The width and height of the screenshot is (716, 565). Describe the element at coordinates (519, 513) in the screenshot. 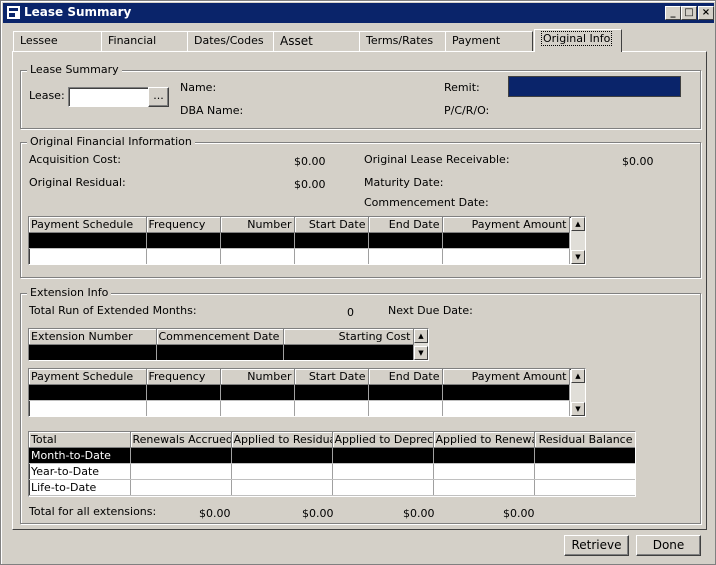

I see `total-applied-renewal-value: $0.00` at that location.